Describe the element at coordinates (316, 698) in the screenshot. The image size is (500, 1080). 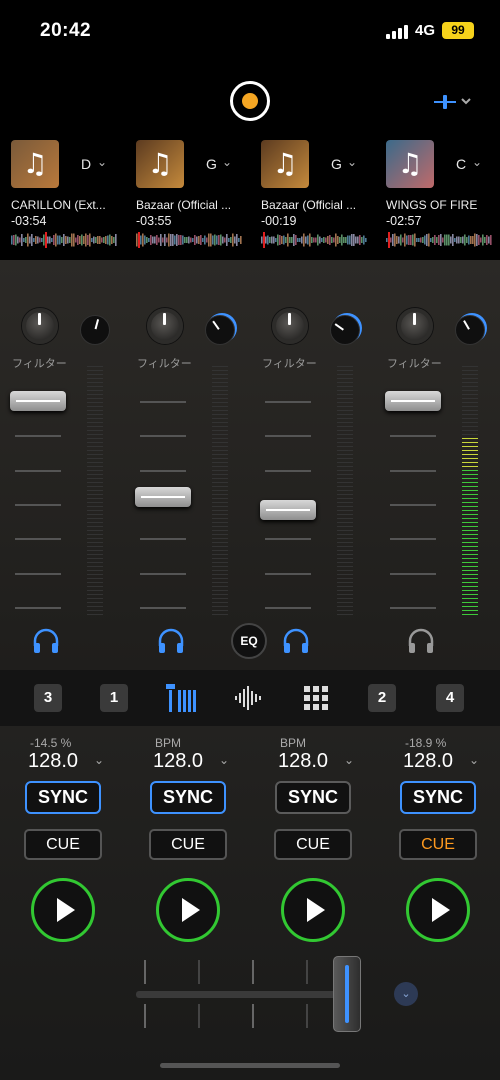
I see `pads-grid-icon` at that location.